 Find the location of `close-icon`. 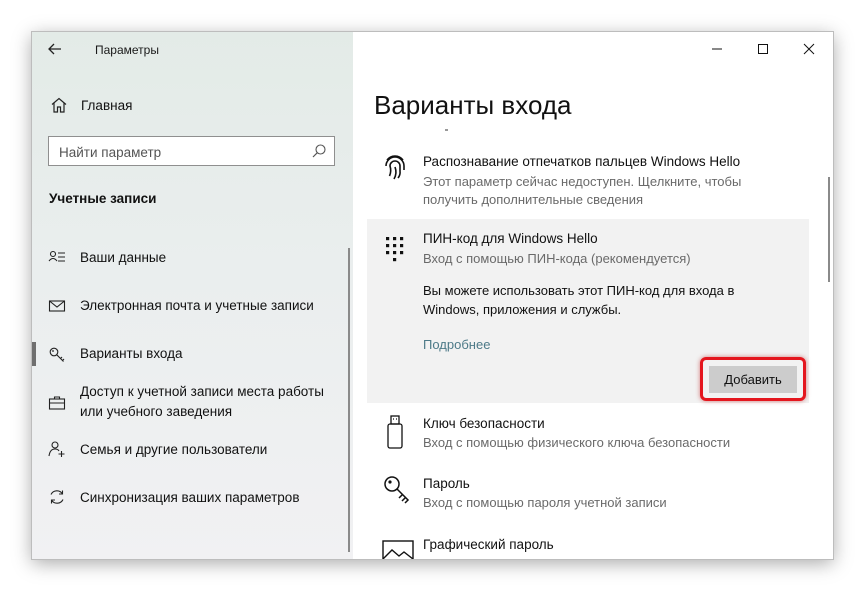

close-icon is located at coordinates (809, 49).